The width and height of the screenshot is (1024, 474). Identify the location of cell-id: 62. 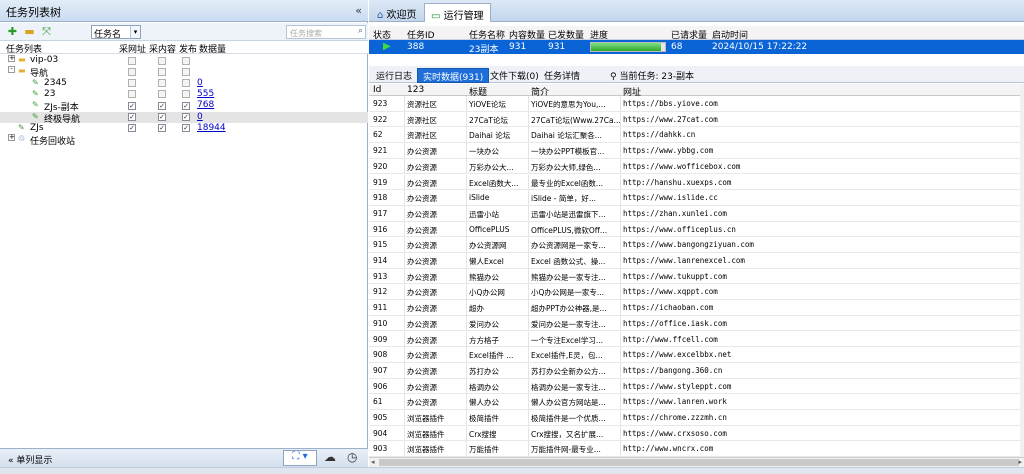
(378, 135).